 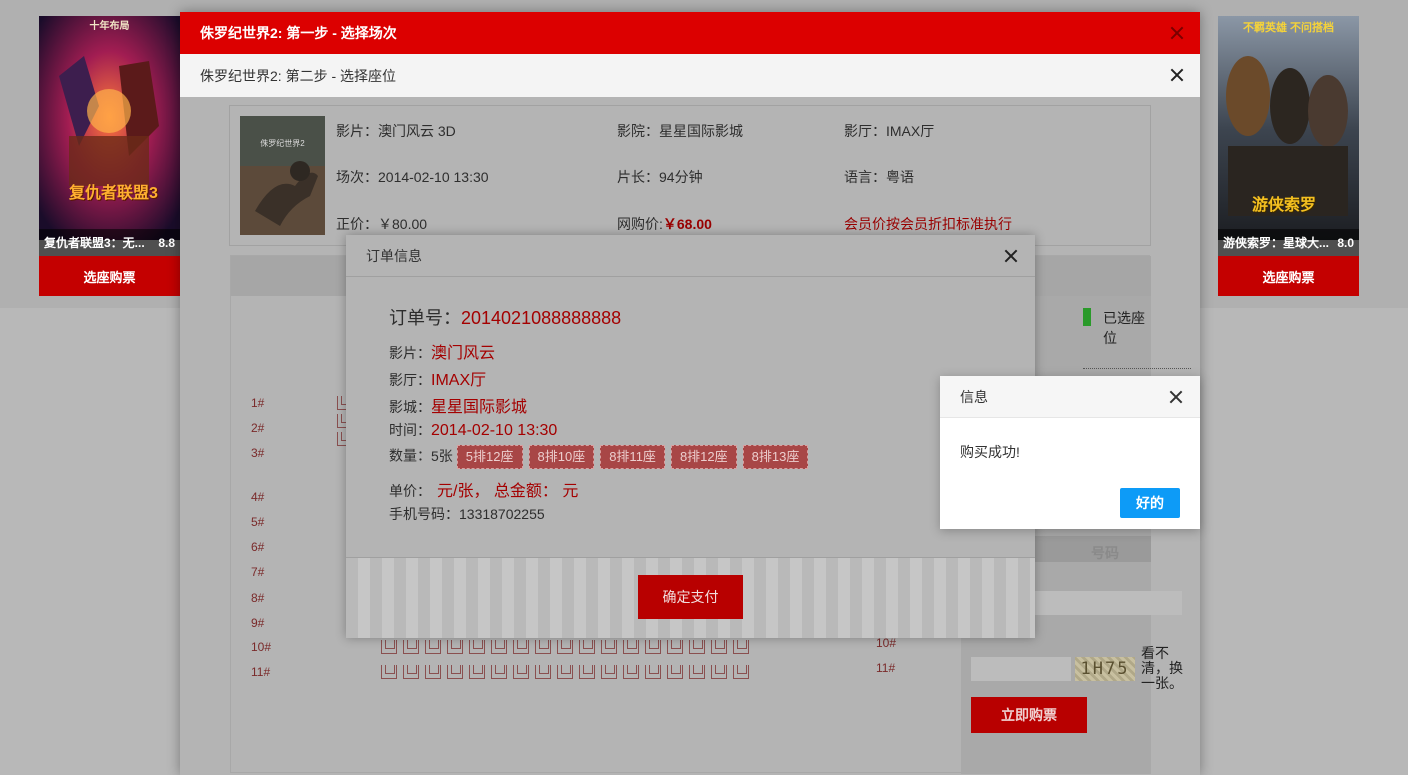 I want to click on length-info: 片长：94分钟, so click(x=660, y=177).